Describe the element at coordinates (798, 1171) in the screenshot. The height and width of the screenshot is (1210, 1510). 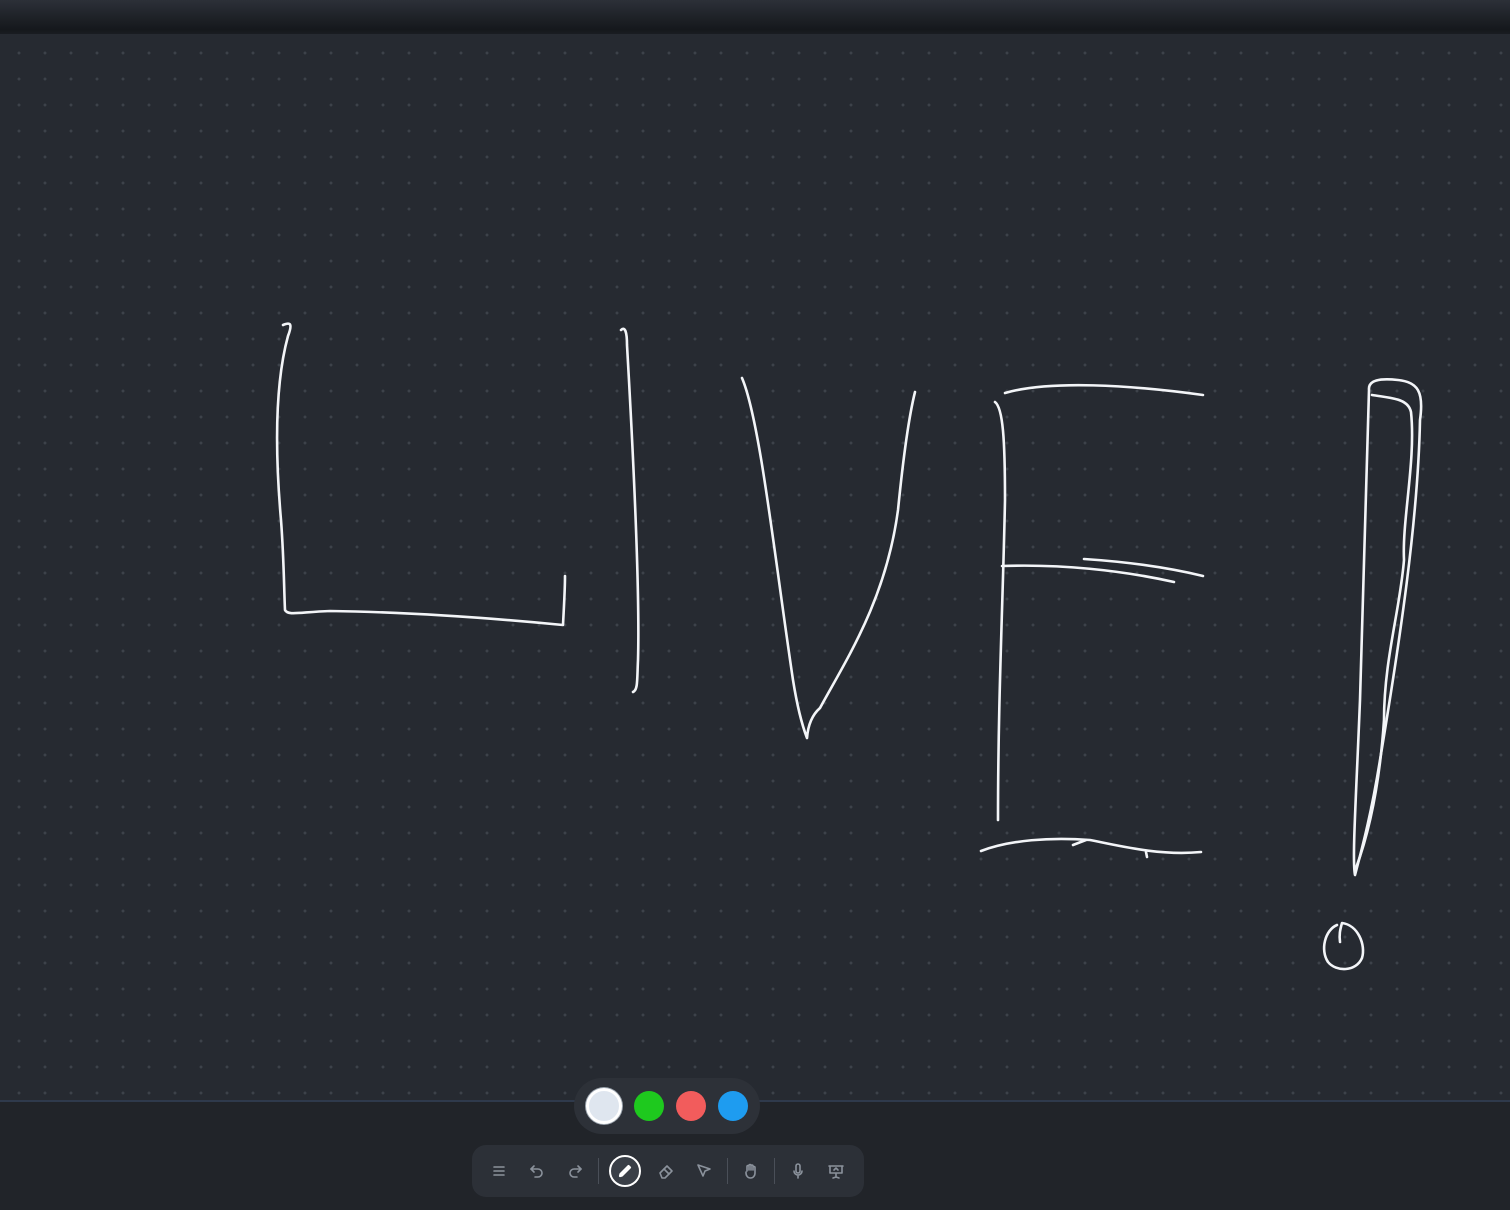
I see `microphone-icon` at that location.